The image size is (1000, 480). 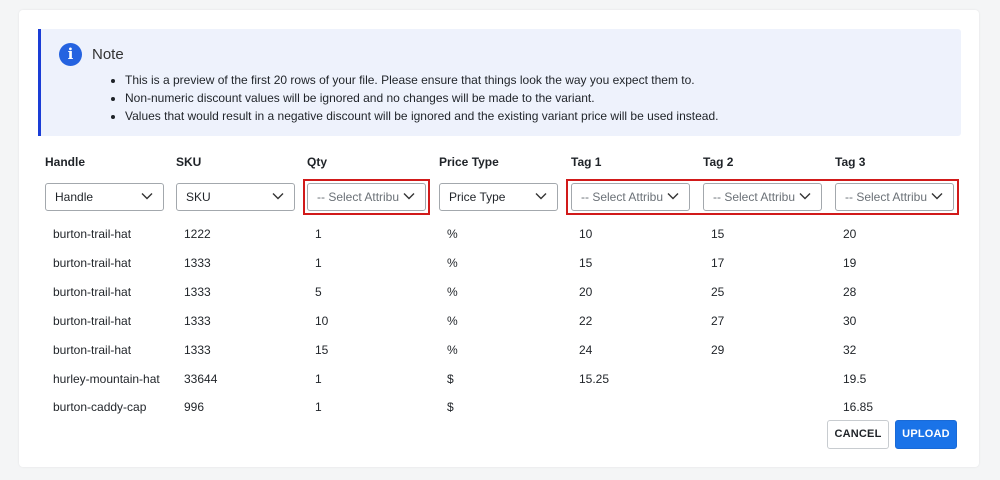 What do you see at coordinates (718, 321) in the screenshot?
I see `cell-tag-2: 27` at bounding box center [718, 321].